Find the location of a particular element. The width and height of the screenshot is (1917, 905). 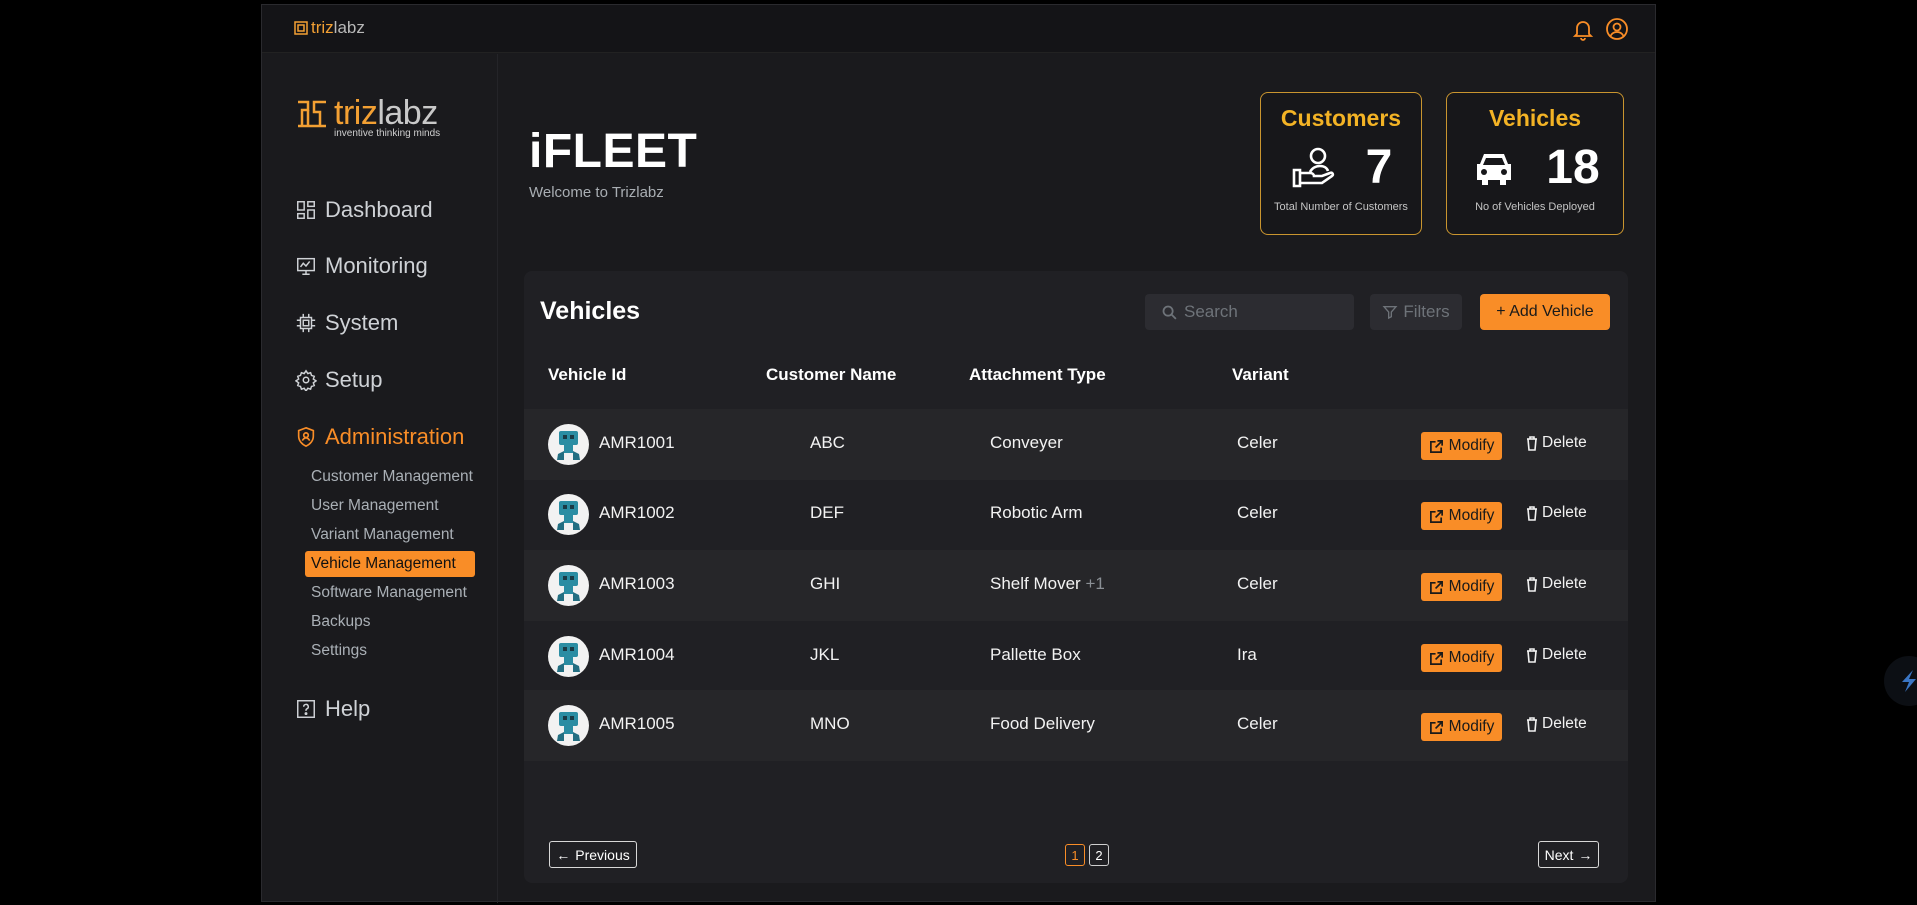

submenu-backups: Backups is located at coordinates (390, 621).